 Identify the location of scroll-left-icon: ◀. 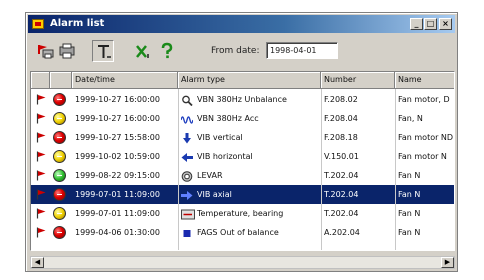
(37, 262).